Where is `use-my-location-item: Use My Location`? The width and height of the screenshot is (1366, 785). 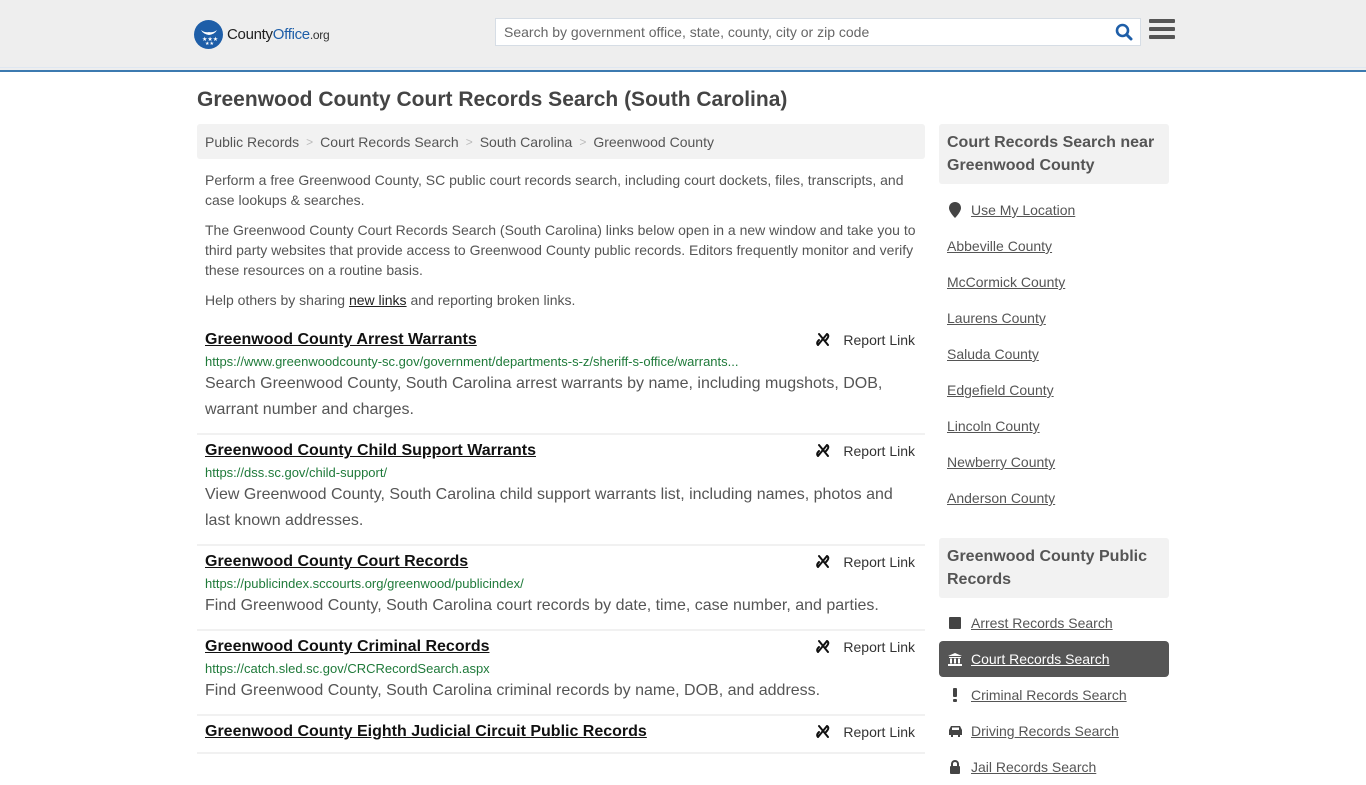 use-my-location-item: Use My Location is located at coordinates (1058, 210).